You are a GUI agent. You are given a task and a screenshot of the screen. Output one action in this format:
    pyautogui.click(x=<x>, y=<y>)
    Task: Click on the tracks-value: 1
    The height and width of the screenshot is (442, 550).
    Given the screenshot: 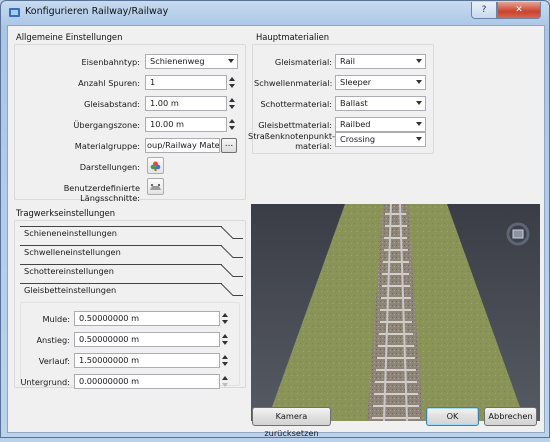 What is the action you would take?
    pyautogui.click(x=153, y=82)
    